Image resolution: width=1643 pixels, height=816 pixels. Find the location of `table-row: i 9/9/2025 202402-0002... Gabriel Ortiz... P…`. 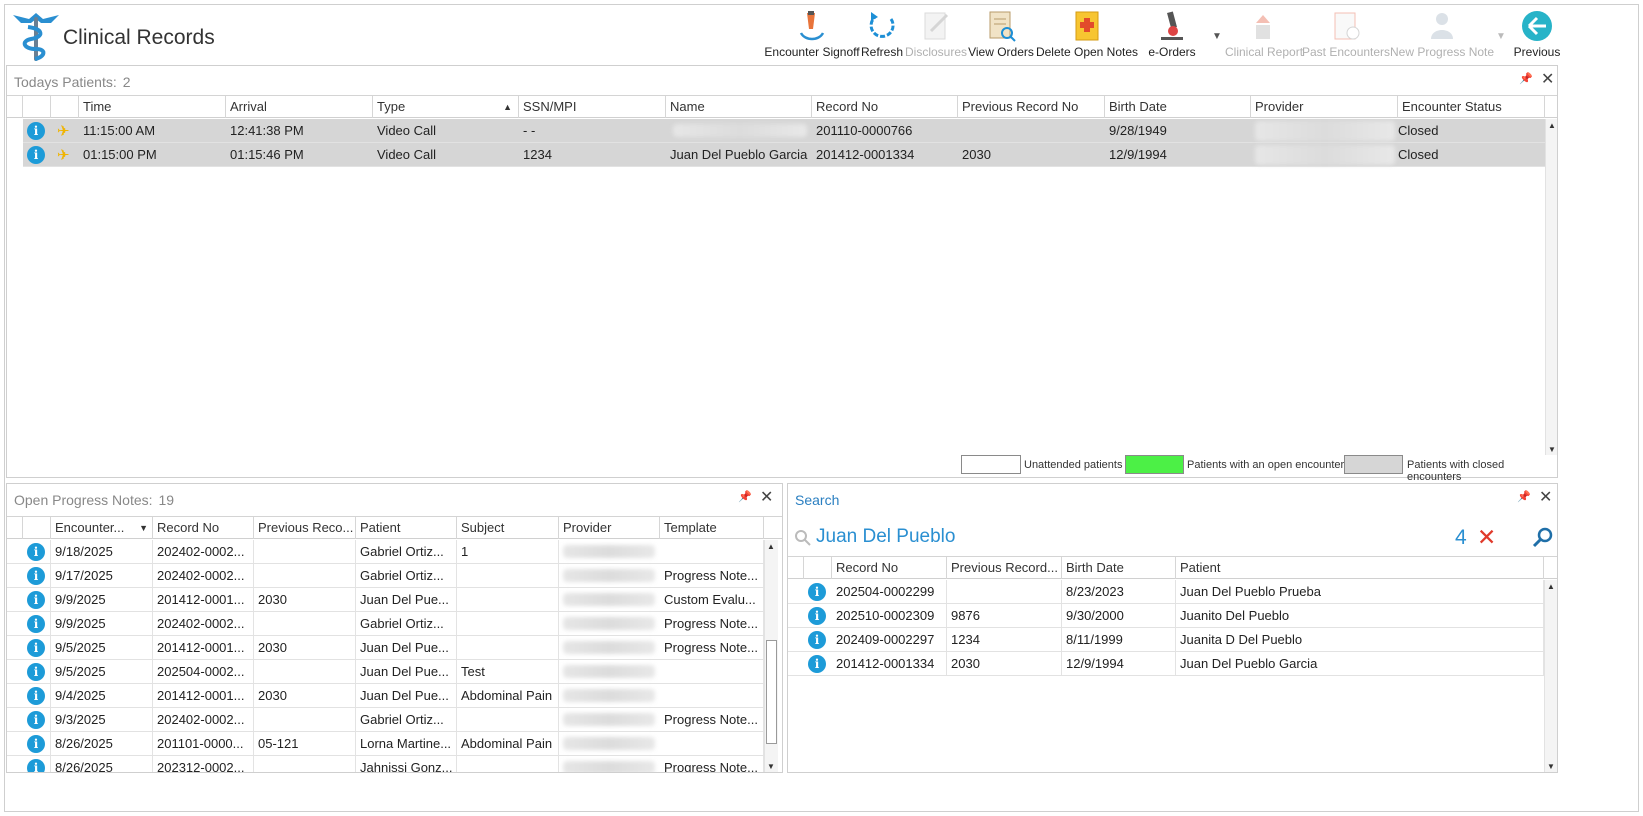

table-row: i 9/9/2025 202402-0002... Gabriel Ortiz... P… is located at coordinates (385, 624).